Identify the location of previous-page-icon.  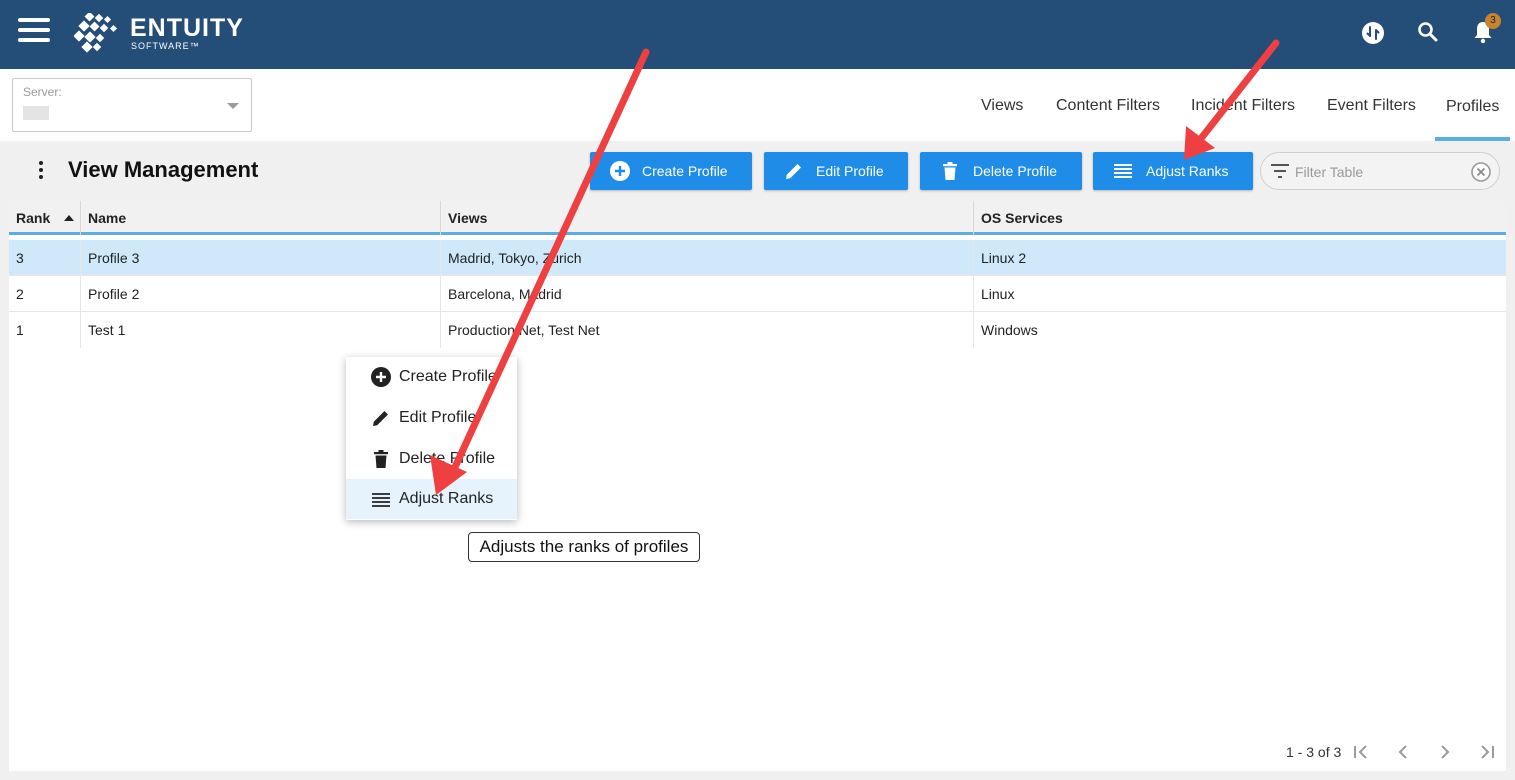
(1403, 752).